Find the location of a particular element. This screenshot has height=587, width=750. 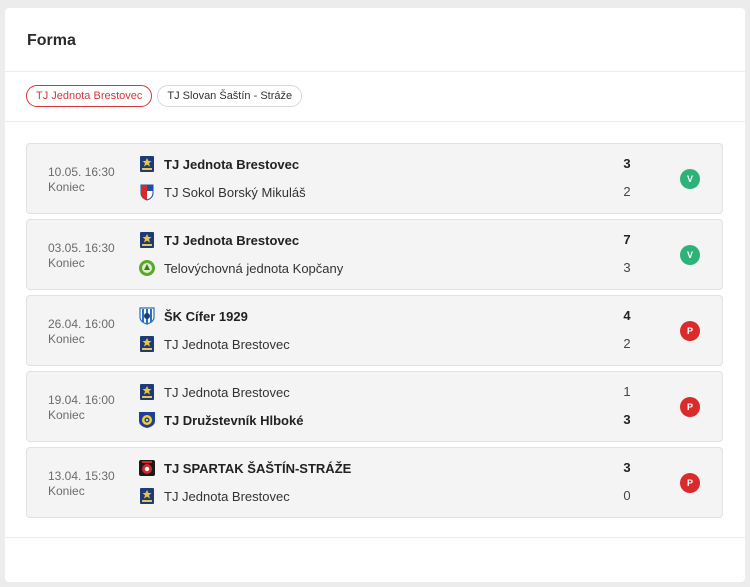

away-team: TJ Družstevník Hlboké is located at coordinates (220, 420).